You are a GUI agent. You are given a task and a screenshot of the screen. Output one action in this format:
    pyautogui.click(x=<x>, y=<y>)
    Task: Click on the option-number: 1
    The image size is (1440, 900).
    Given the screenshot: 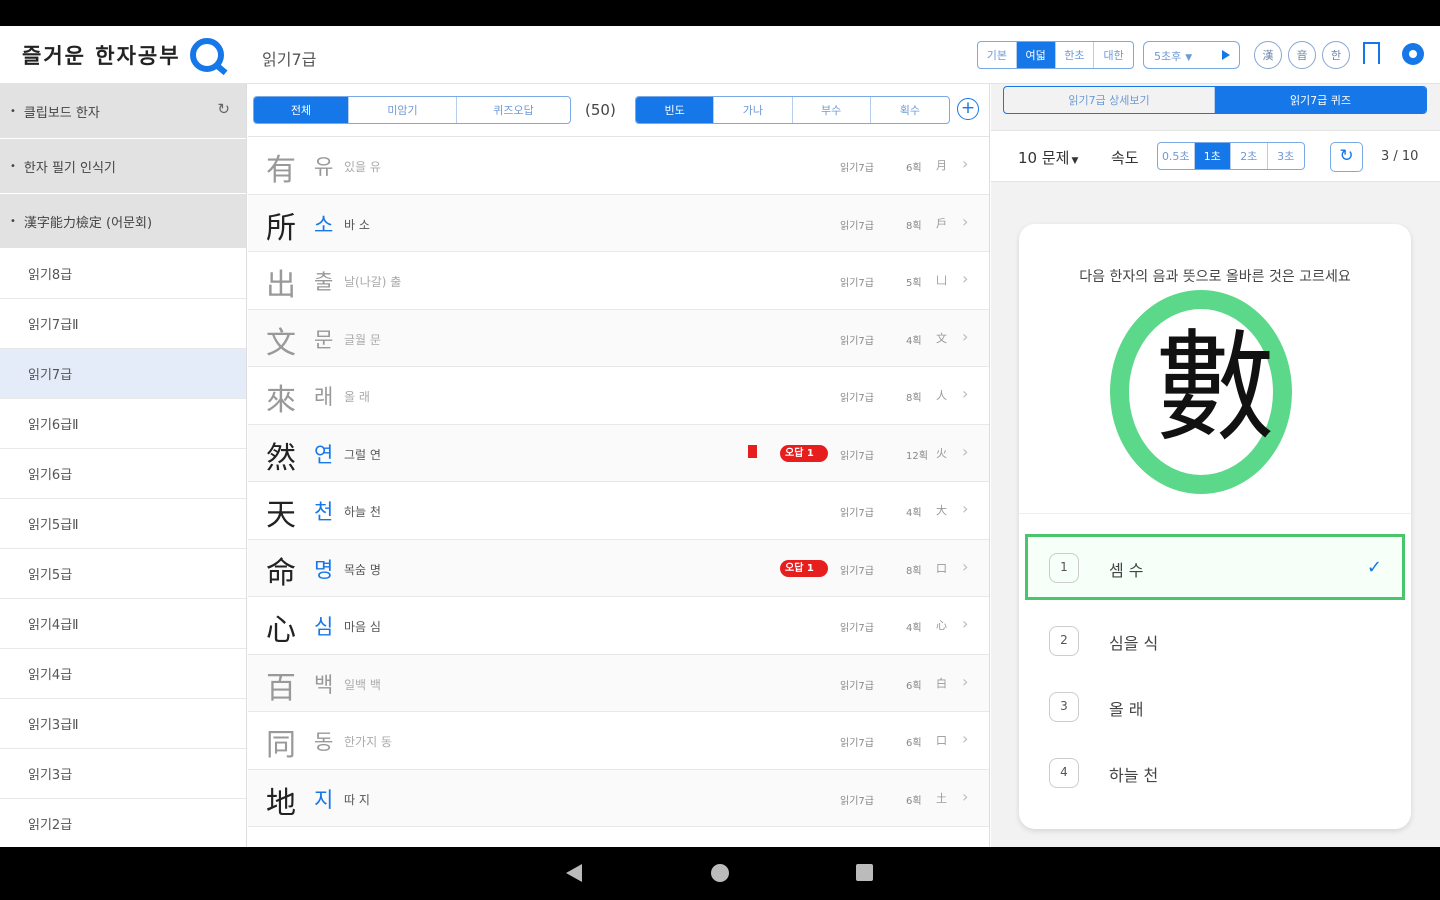 What is the action you would take?
    pyautogui.click(x=1064, y=568)
    